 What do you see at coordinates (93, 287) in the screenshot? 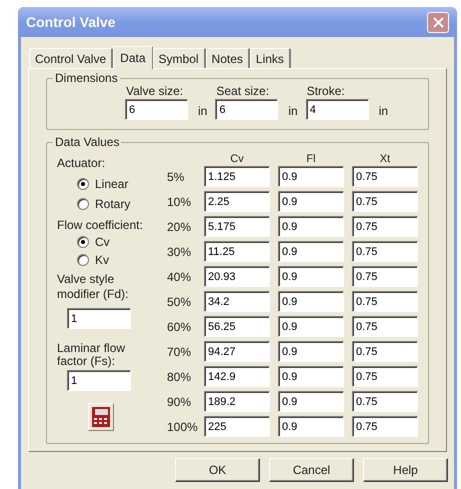
I see `modifier-label: Valve style modifier (Fd):` at bounding box center [93, 287].